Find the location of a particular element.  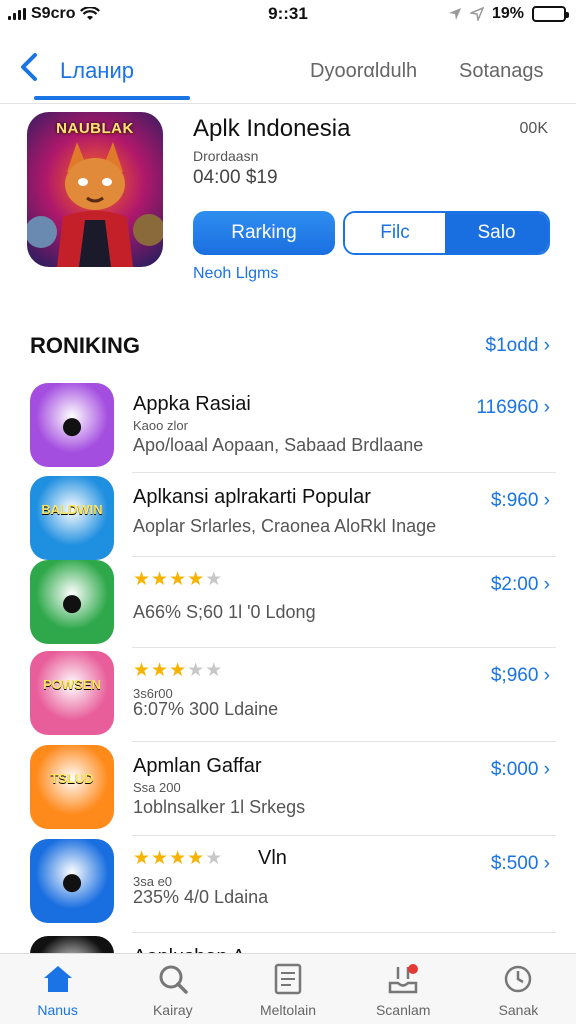

featured-meta: 04:00 $19 is located at coordinates (235, 177).